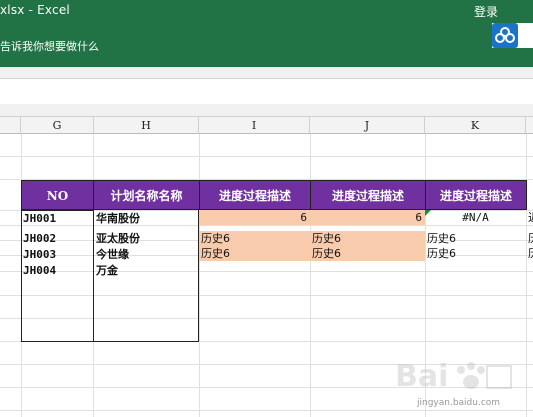  I want to click on cloud-share-button, so click(512, 35).